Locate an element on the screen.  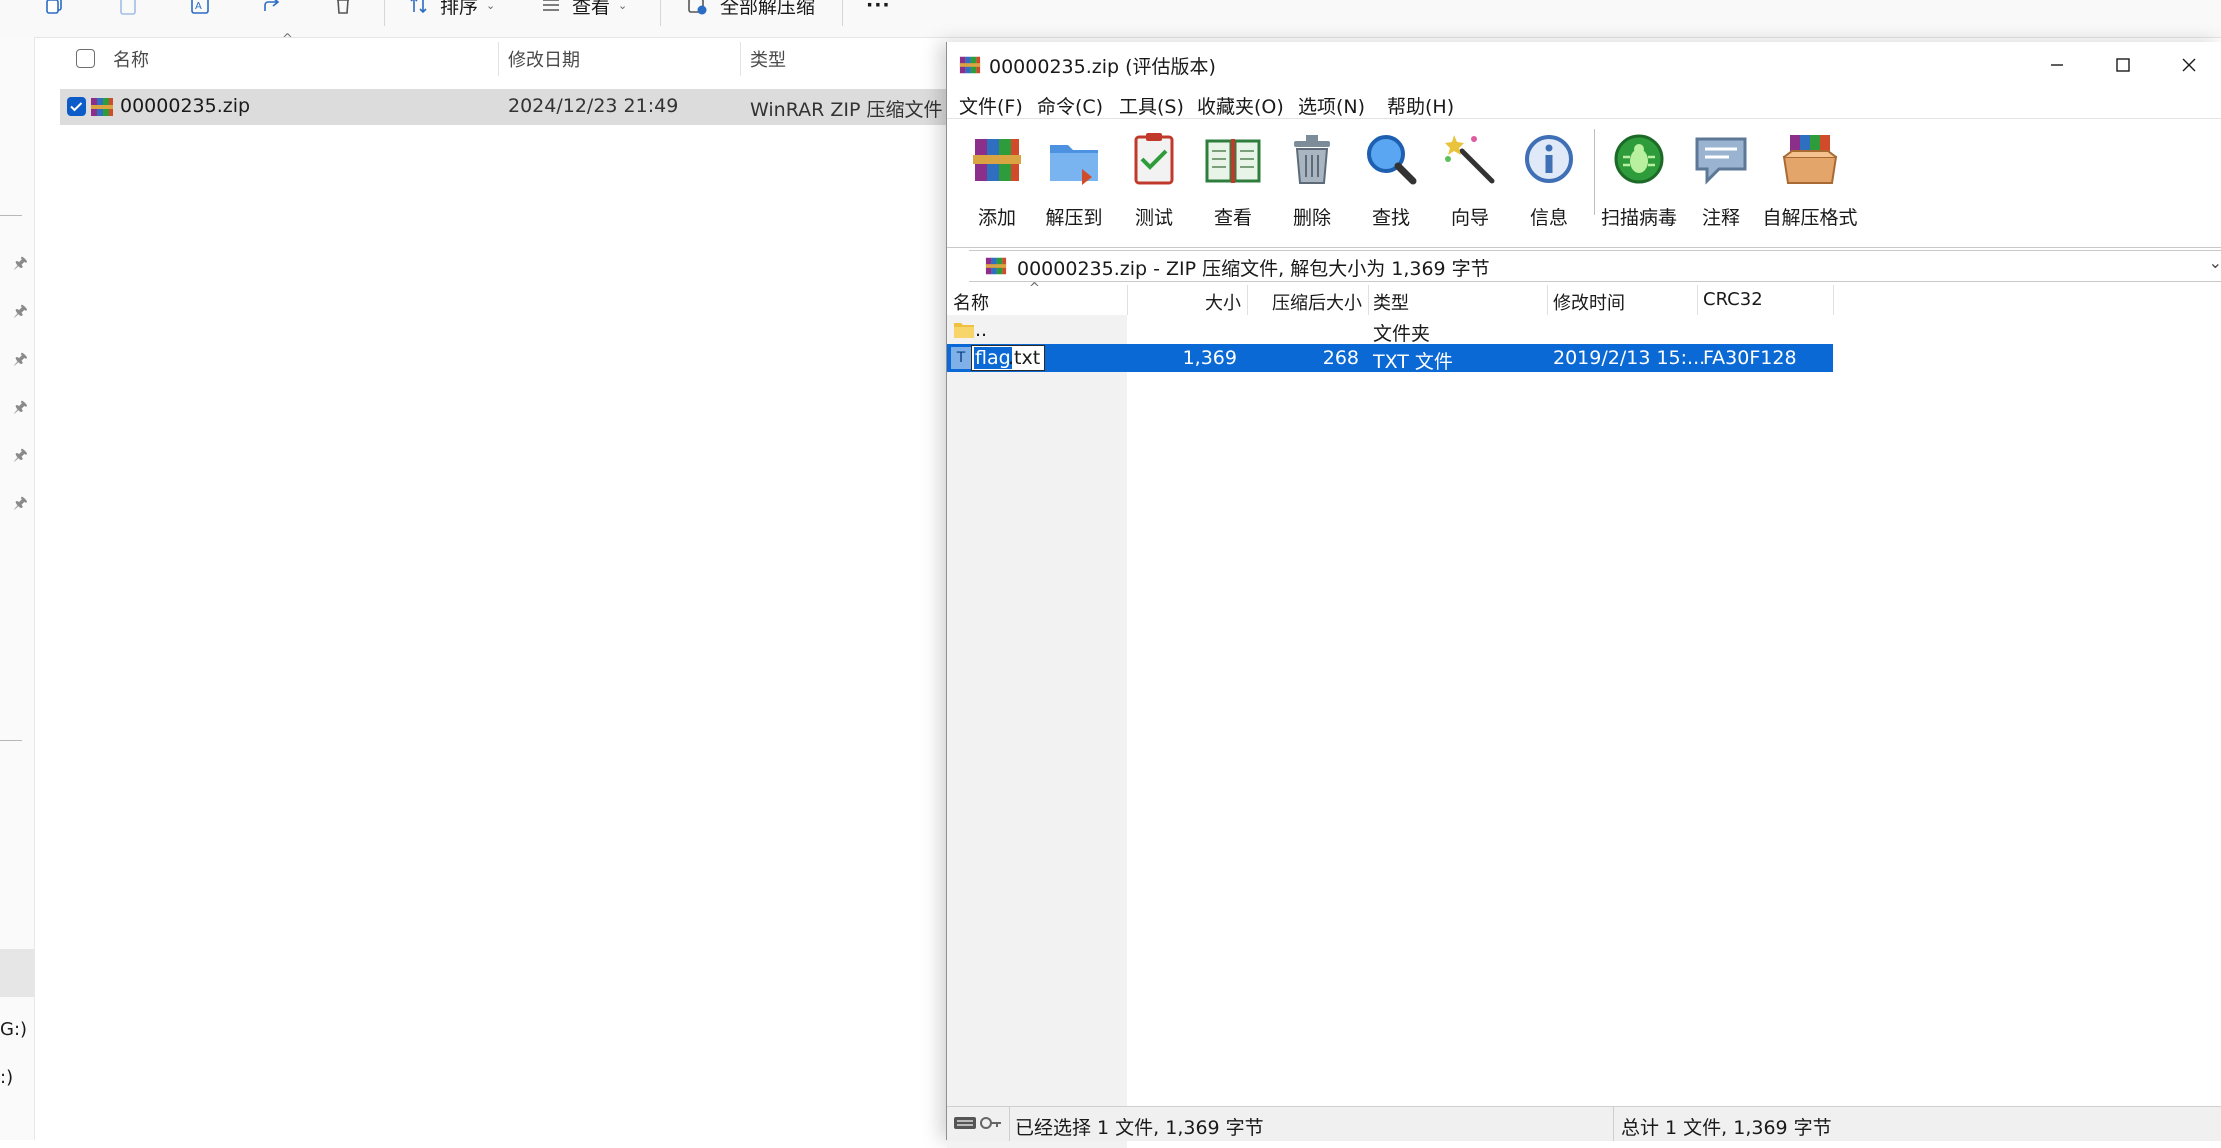
file-modified: 2024/12/23 21:49 is located at coordinates (593, 106).